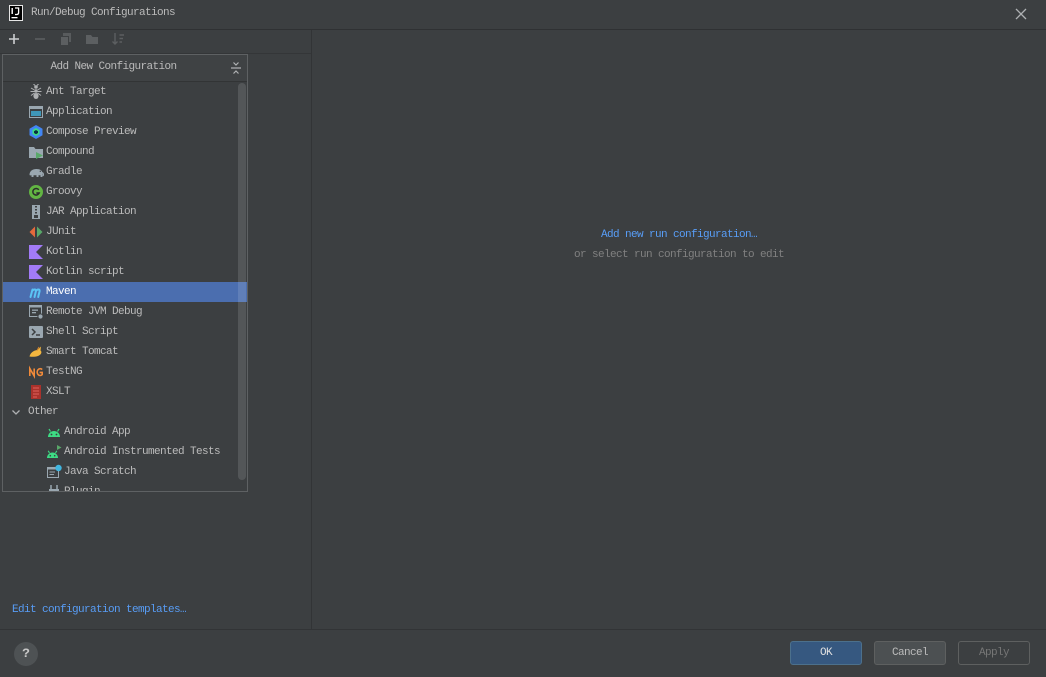 Image resolution: width=1046 pixels, height=677 pixels. What do you see at coordinates (36, 212) in the screenshot?
I see `jar-icon` at bounding box center [36, 212].